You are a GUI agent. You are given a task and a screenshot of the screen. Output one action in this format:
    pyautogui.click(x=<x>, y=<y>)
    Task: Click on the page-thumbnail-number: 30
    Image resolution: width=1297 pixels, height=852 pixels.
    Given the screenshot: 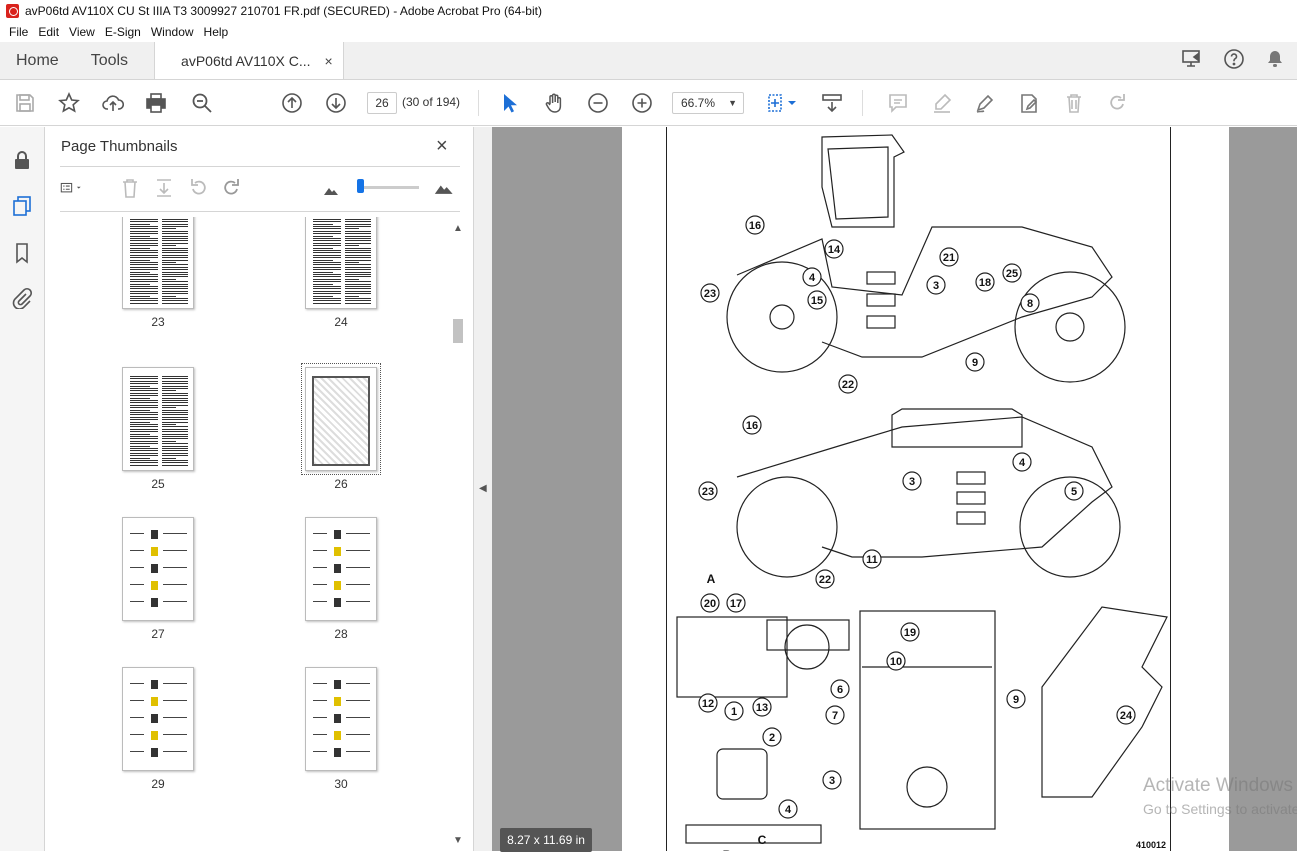 What is the action you would take?
    pyautogui.click(x=341, y=784)
    